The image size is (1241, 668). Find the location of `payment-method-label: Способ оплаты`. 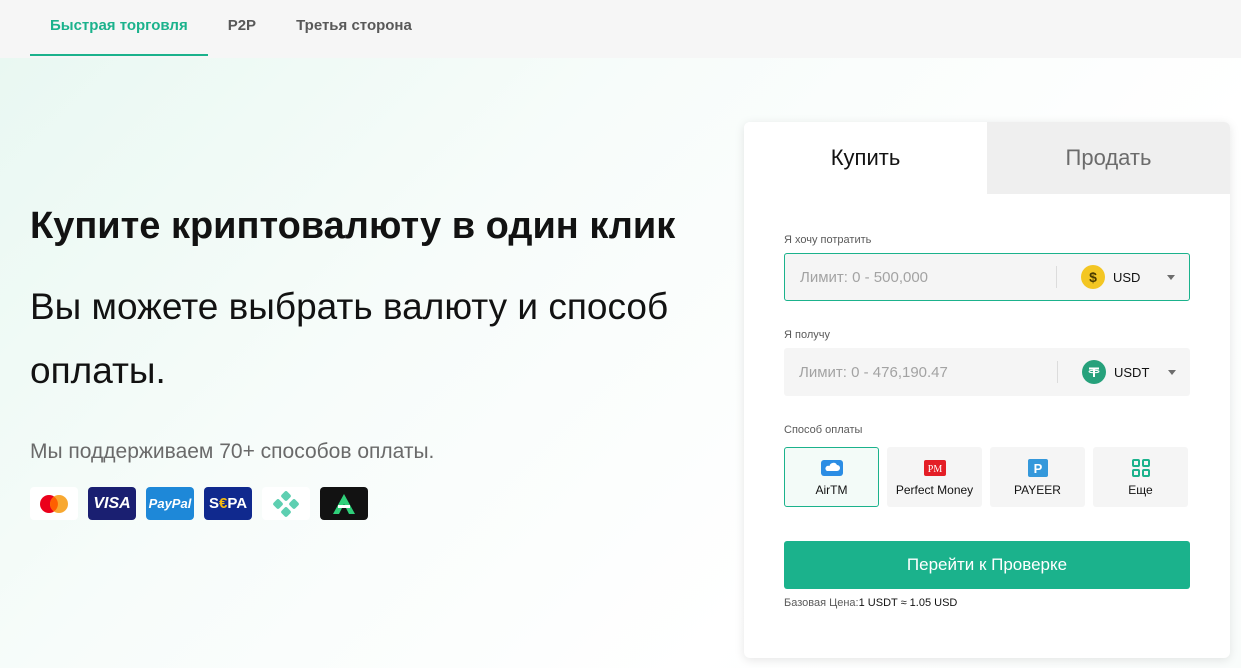

payment-method-label: Способ оплаты is located at coordinates (823, 430).